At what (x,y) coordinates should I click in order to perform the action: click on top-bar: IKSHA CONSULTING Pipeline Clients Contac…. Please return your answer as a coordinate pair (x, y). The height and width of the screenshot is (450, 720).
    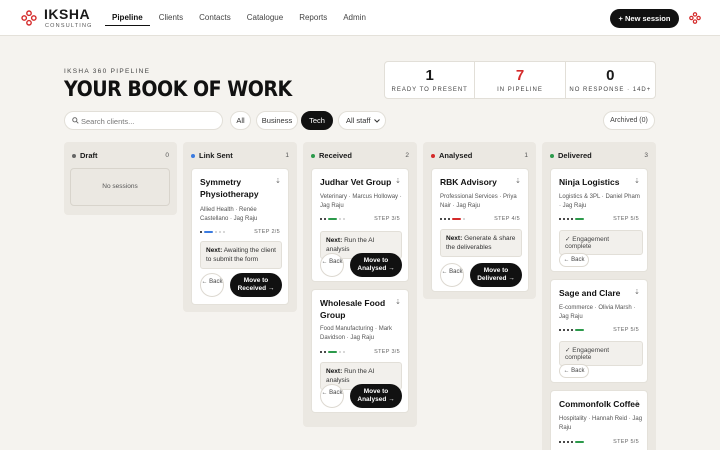
    Looking at the image, I should click on (360, 18).